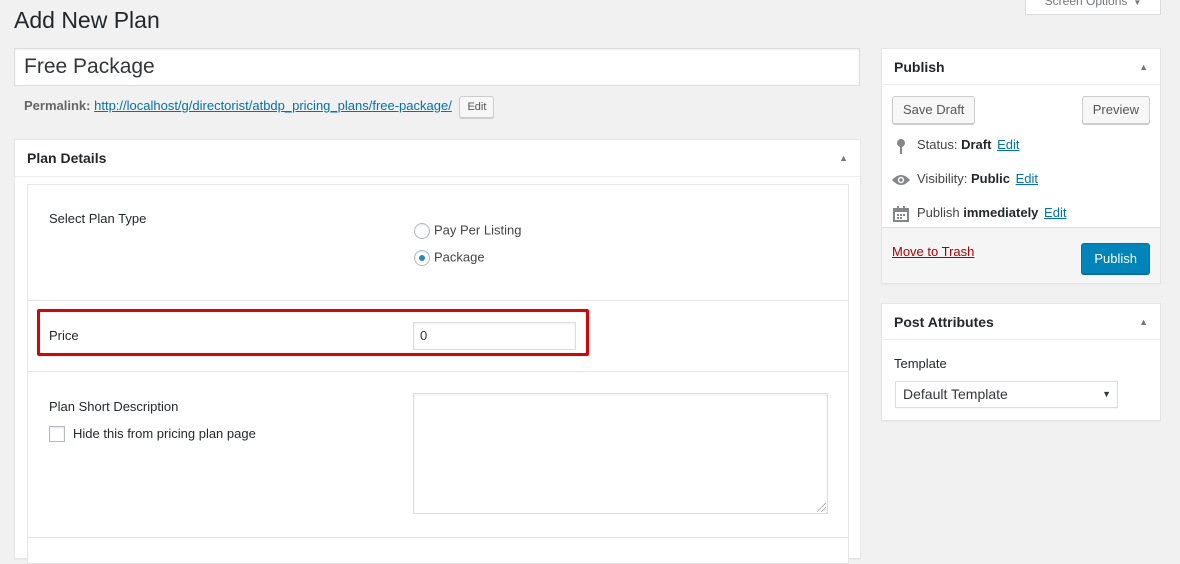  I want to click on plan-details-title: Plan Details, so click(67, 158).